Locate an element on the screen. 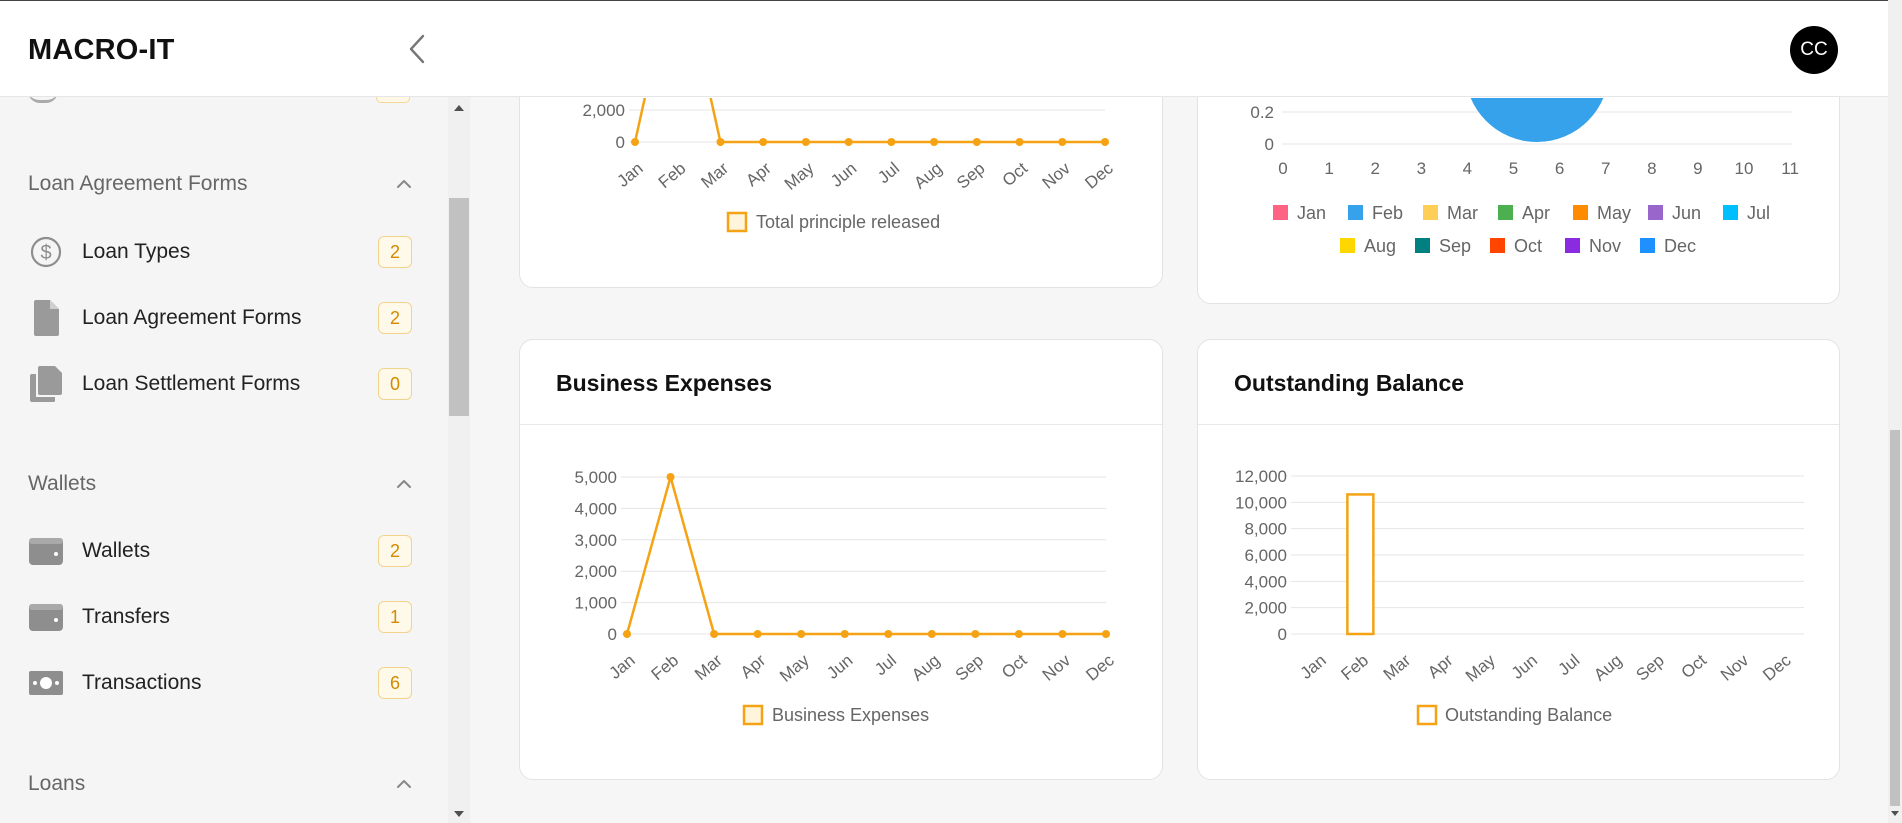 Image resolution: width=1902 pixels, height=823 pixels. section-wallets: Wallets is located at coordinates (220, 484).